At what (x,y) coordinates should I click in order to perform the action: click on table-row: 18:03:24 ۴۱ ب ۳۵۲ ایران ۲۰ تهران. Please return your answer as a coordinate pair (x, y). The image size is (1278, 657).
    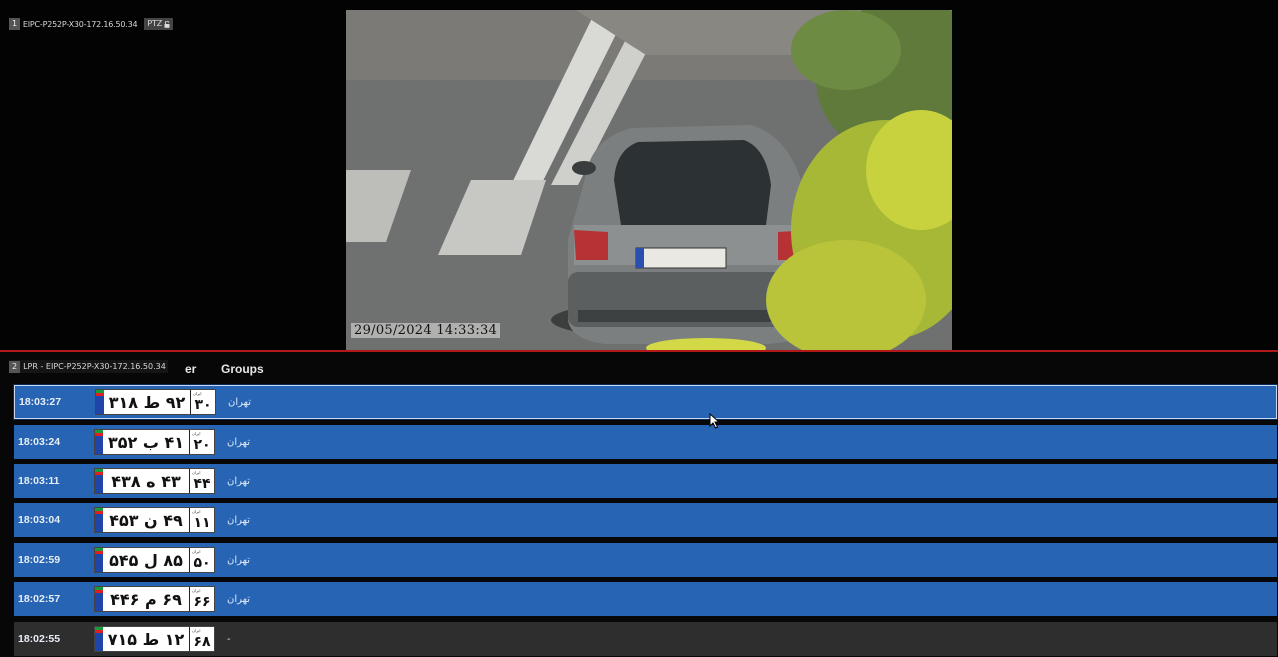
    Looking at the image, I should click on (645, 442).